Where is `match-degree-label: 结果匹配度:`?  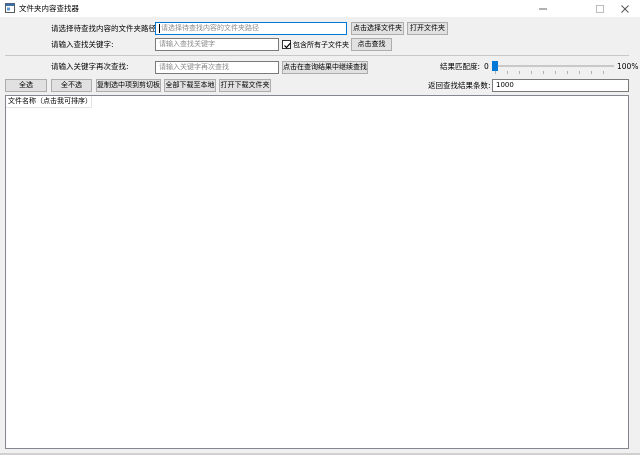
match-degree-label: 结果匹配度: is located at coordinates (460, 66).